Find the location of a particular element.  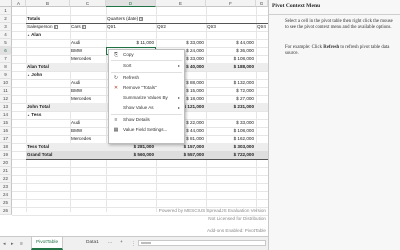

row-header: 24 is located at coordinates (6, 195).